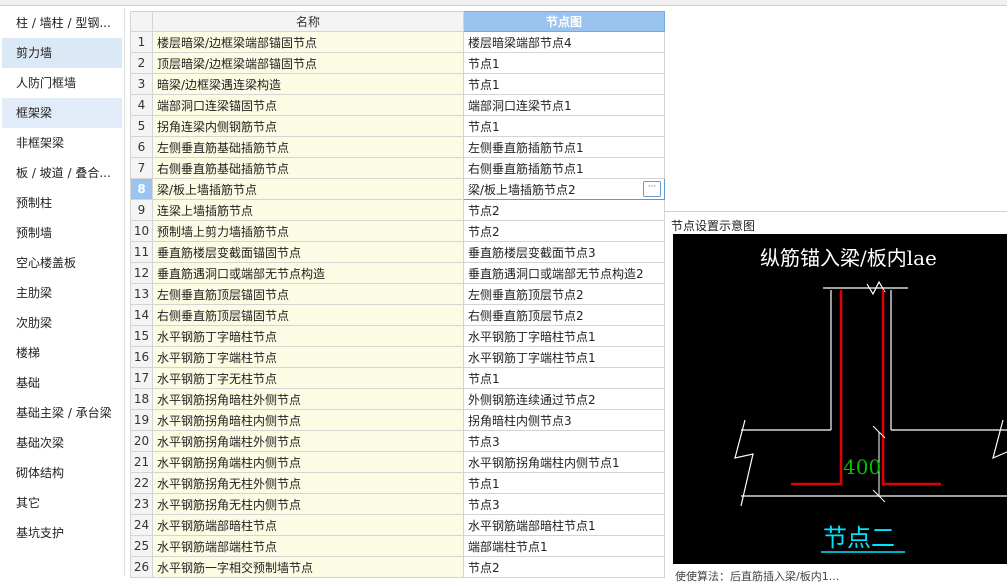 The height and width of the screenshot is (584, 1007). Describe the element at coordinates (652, 189) in the screenshot. I see `node-picker-button: ···` at that location.